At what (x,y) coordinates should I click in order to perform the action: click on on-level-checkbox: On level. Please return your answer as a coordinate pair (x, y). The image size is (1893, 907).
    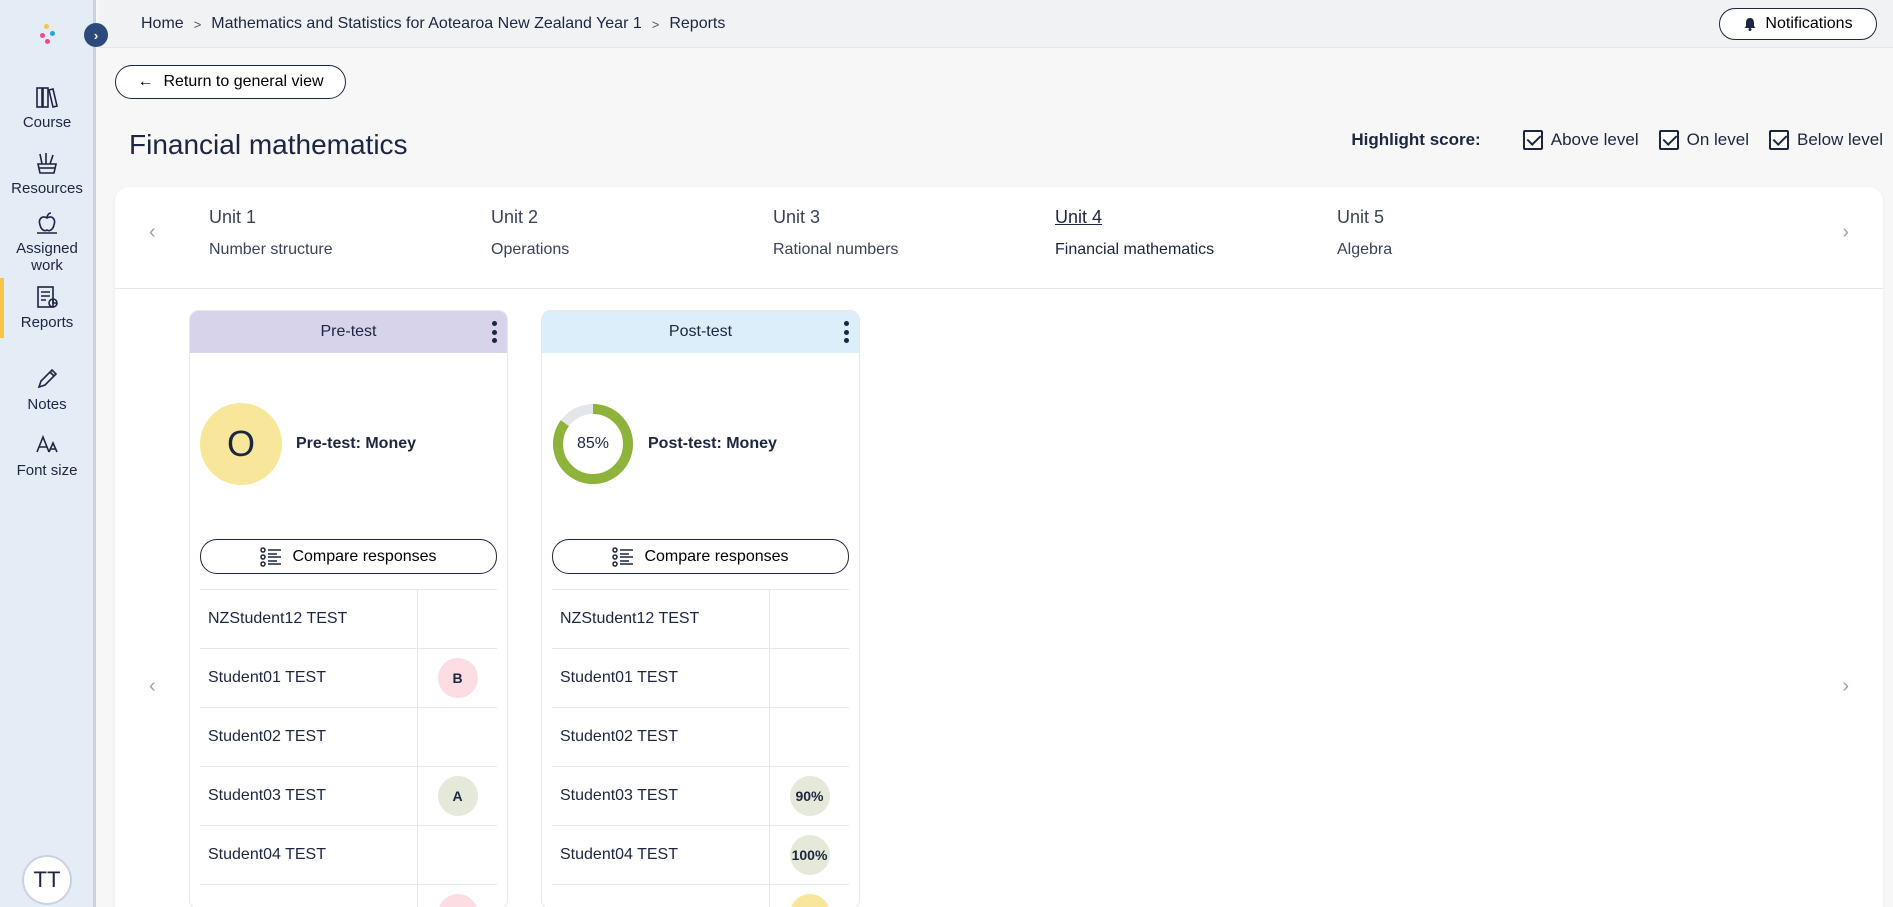
    Looking at the image, I should click on (1703, 140).